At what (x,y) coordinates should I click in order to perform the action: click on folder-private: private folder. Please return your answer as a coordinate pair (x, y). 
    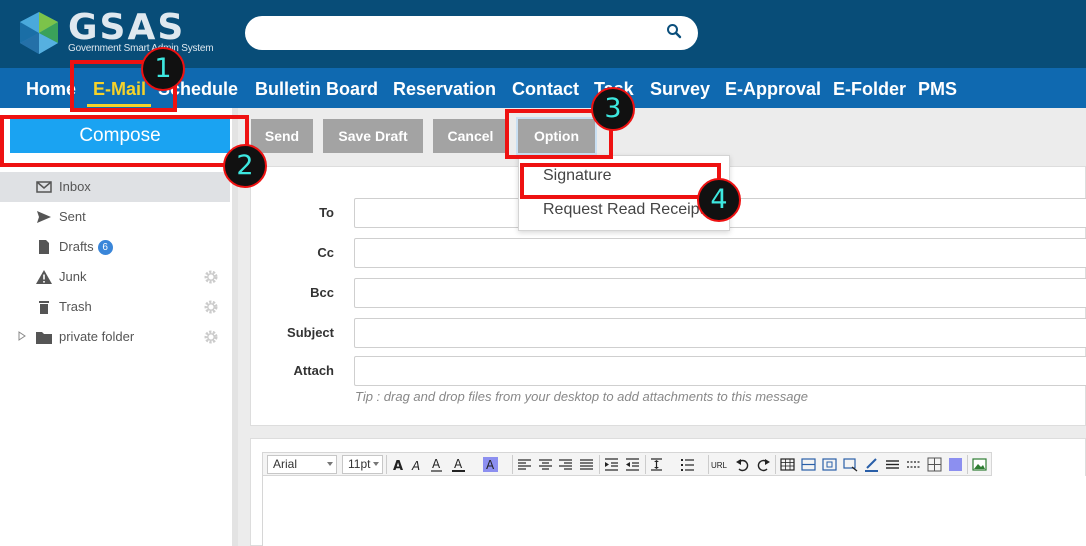
    Looking at the image, I should click on (115, 337).